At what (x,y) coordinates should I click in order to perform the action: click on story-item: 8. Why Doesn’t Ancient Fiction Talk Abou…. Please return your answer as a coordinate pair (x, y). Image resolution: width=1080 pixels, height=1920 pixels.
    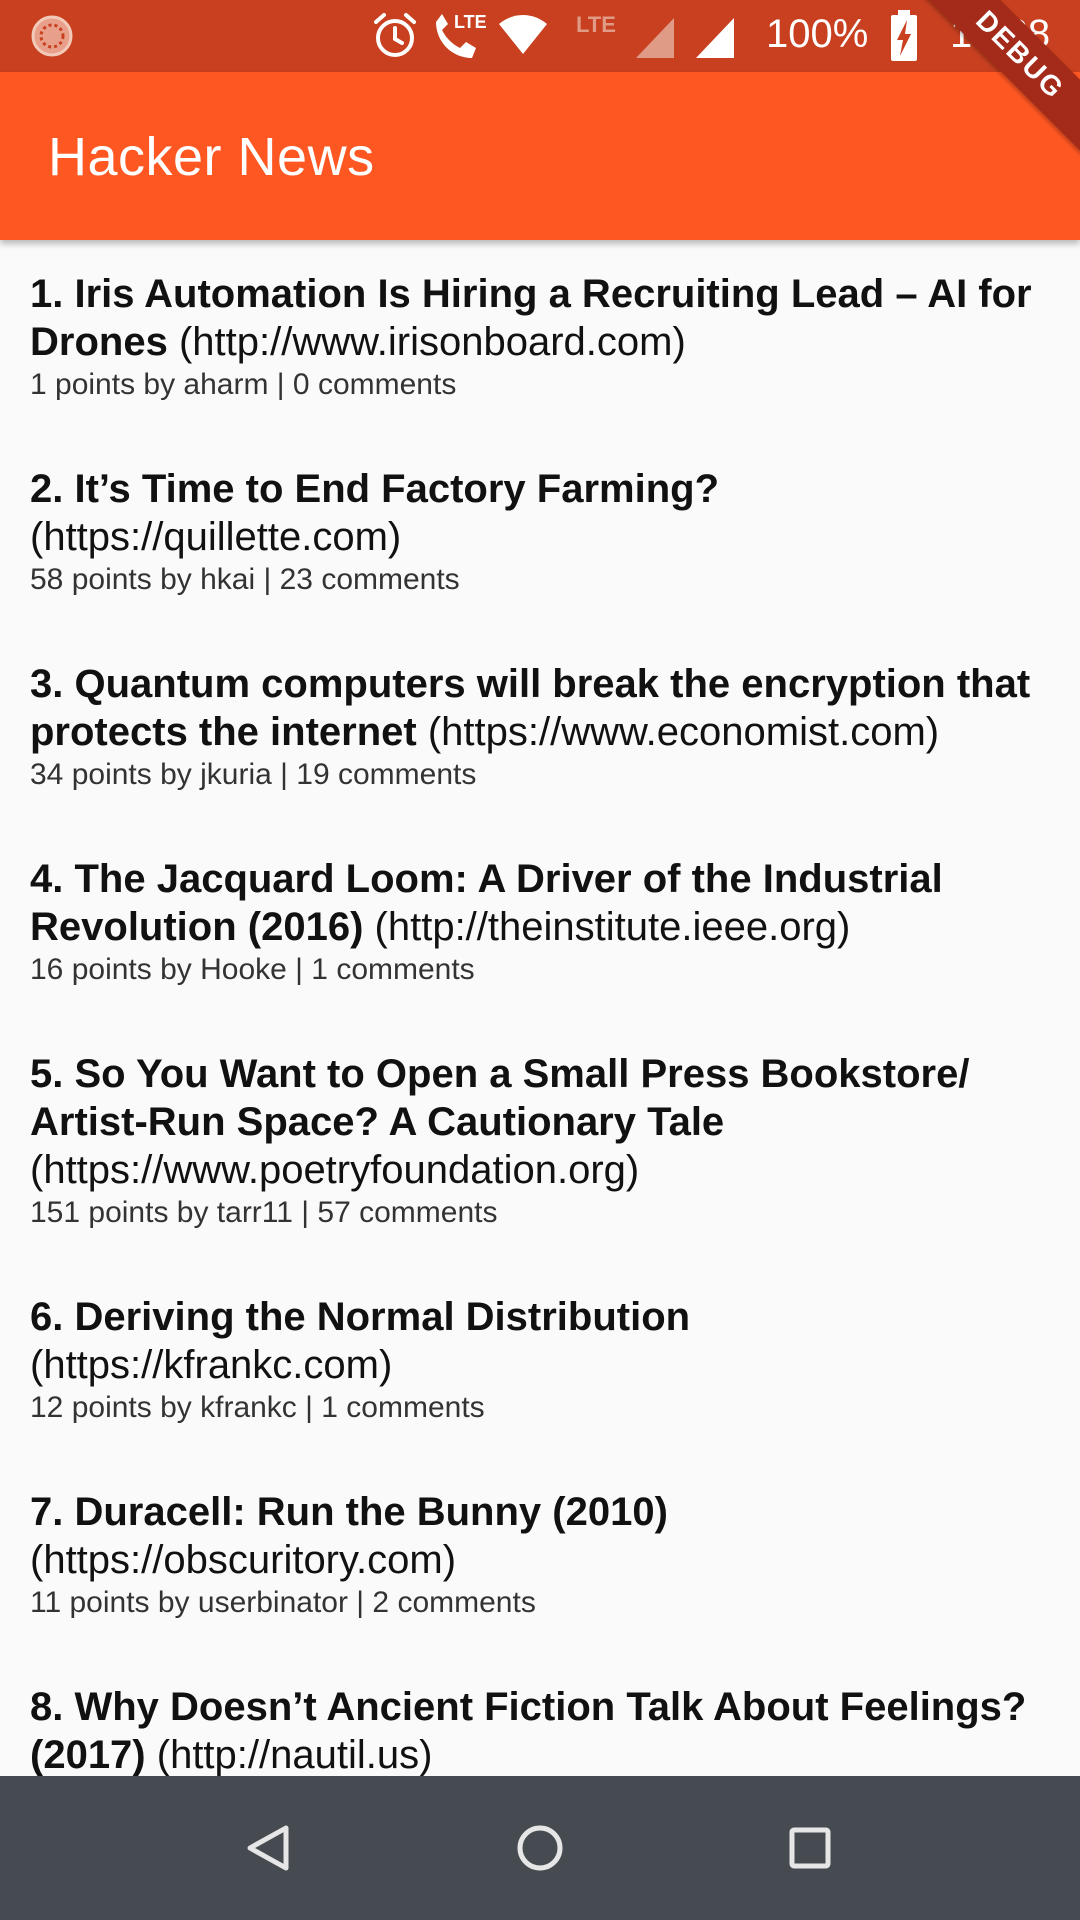
    Looking at the image, I should click on (540, 1729).